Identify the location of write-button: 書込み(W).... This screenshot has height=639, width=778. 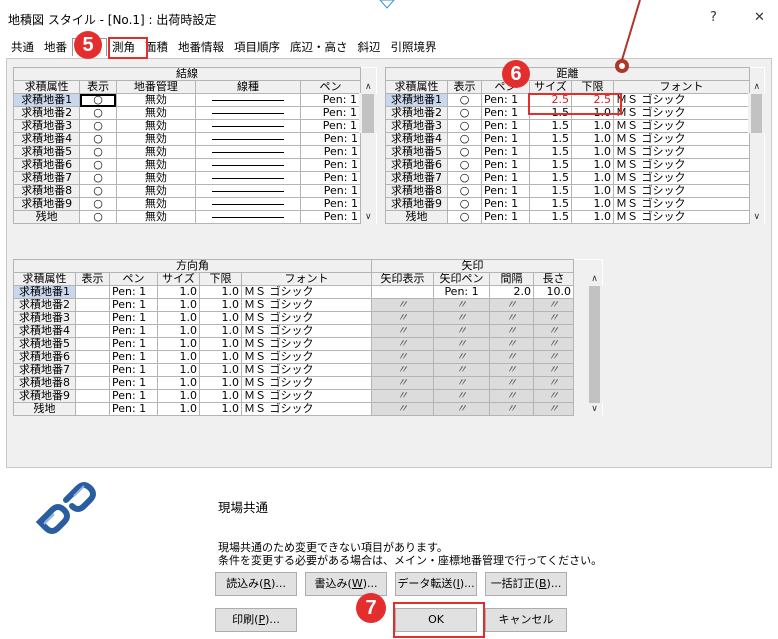
(346, 584).